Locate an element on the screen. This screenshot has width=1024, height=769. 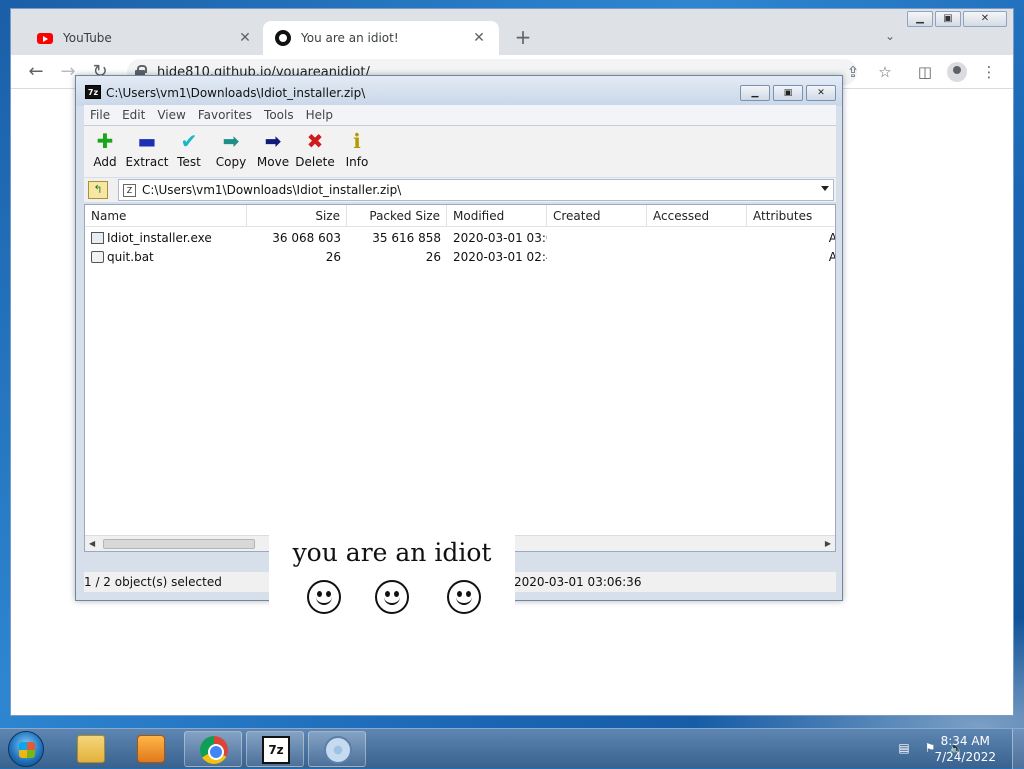
move-label: Move is located at coordinates (273, 162).